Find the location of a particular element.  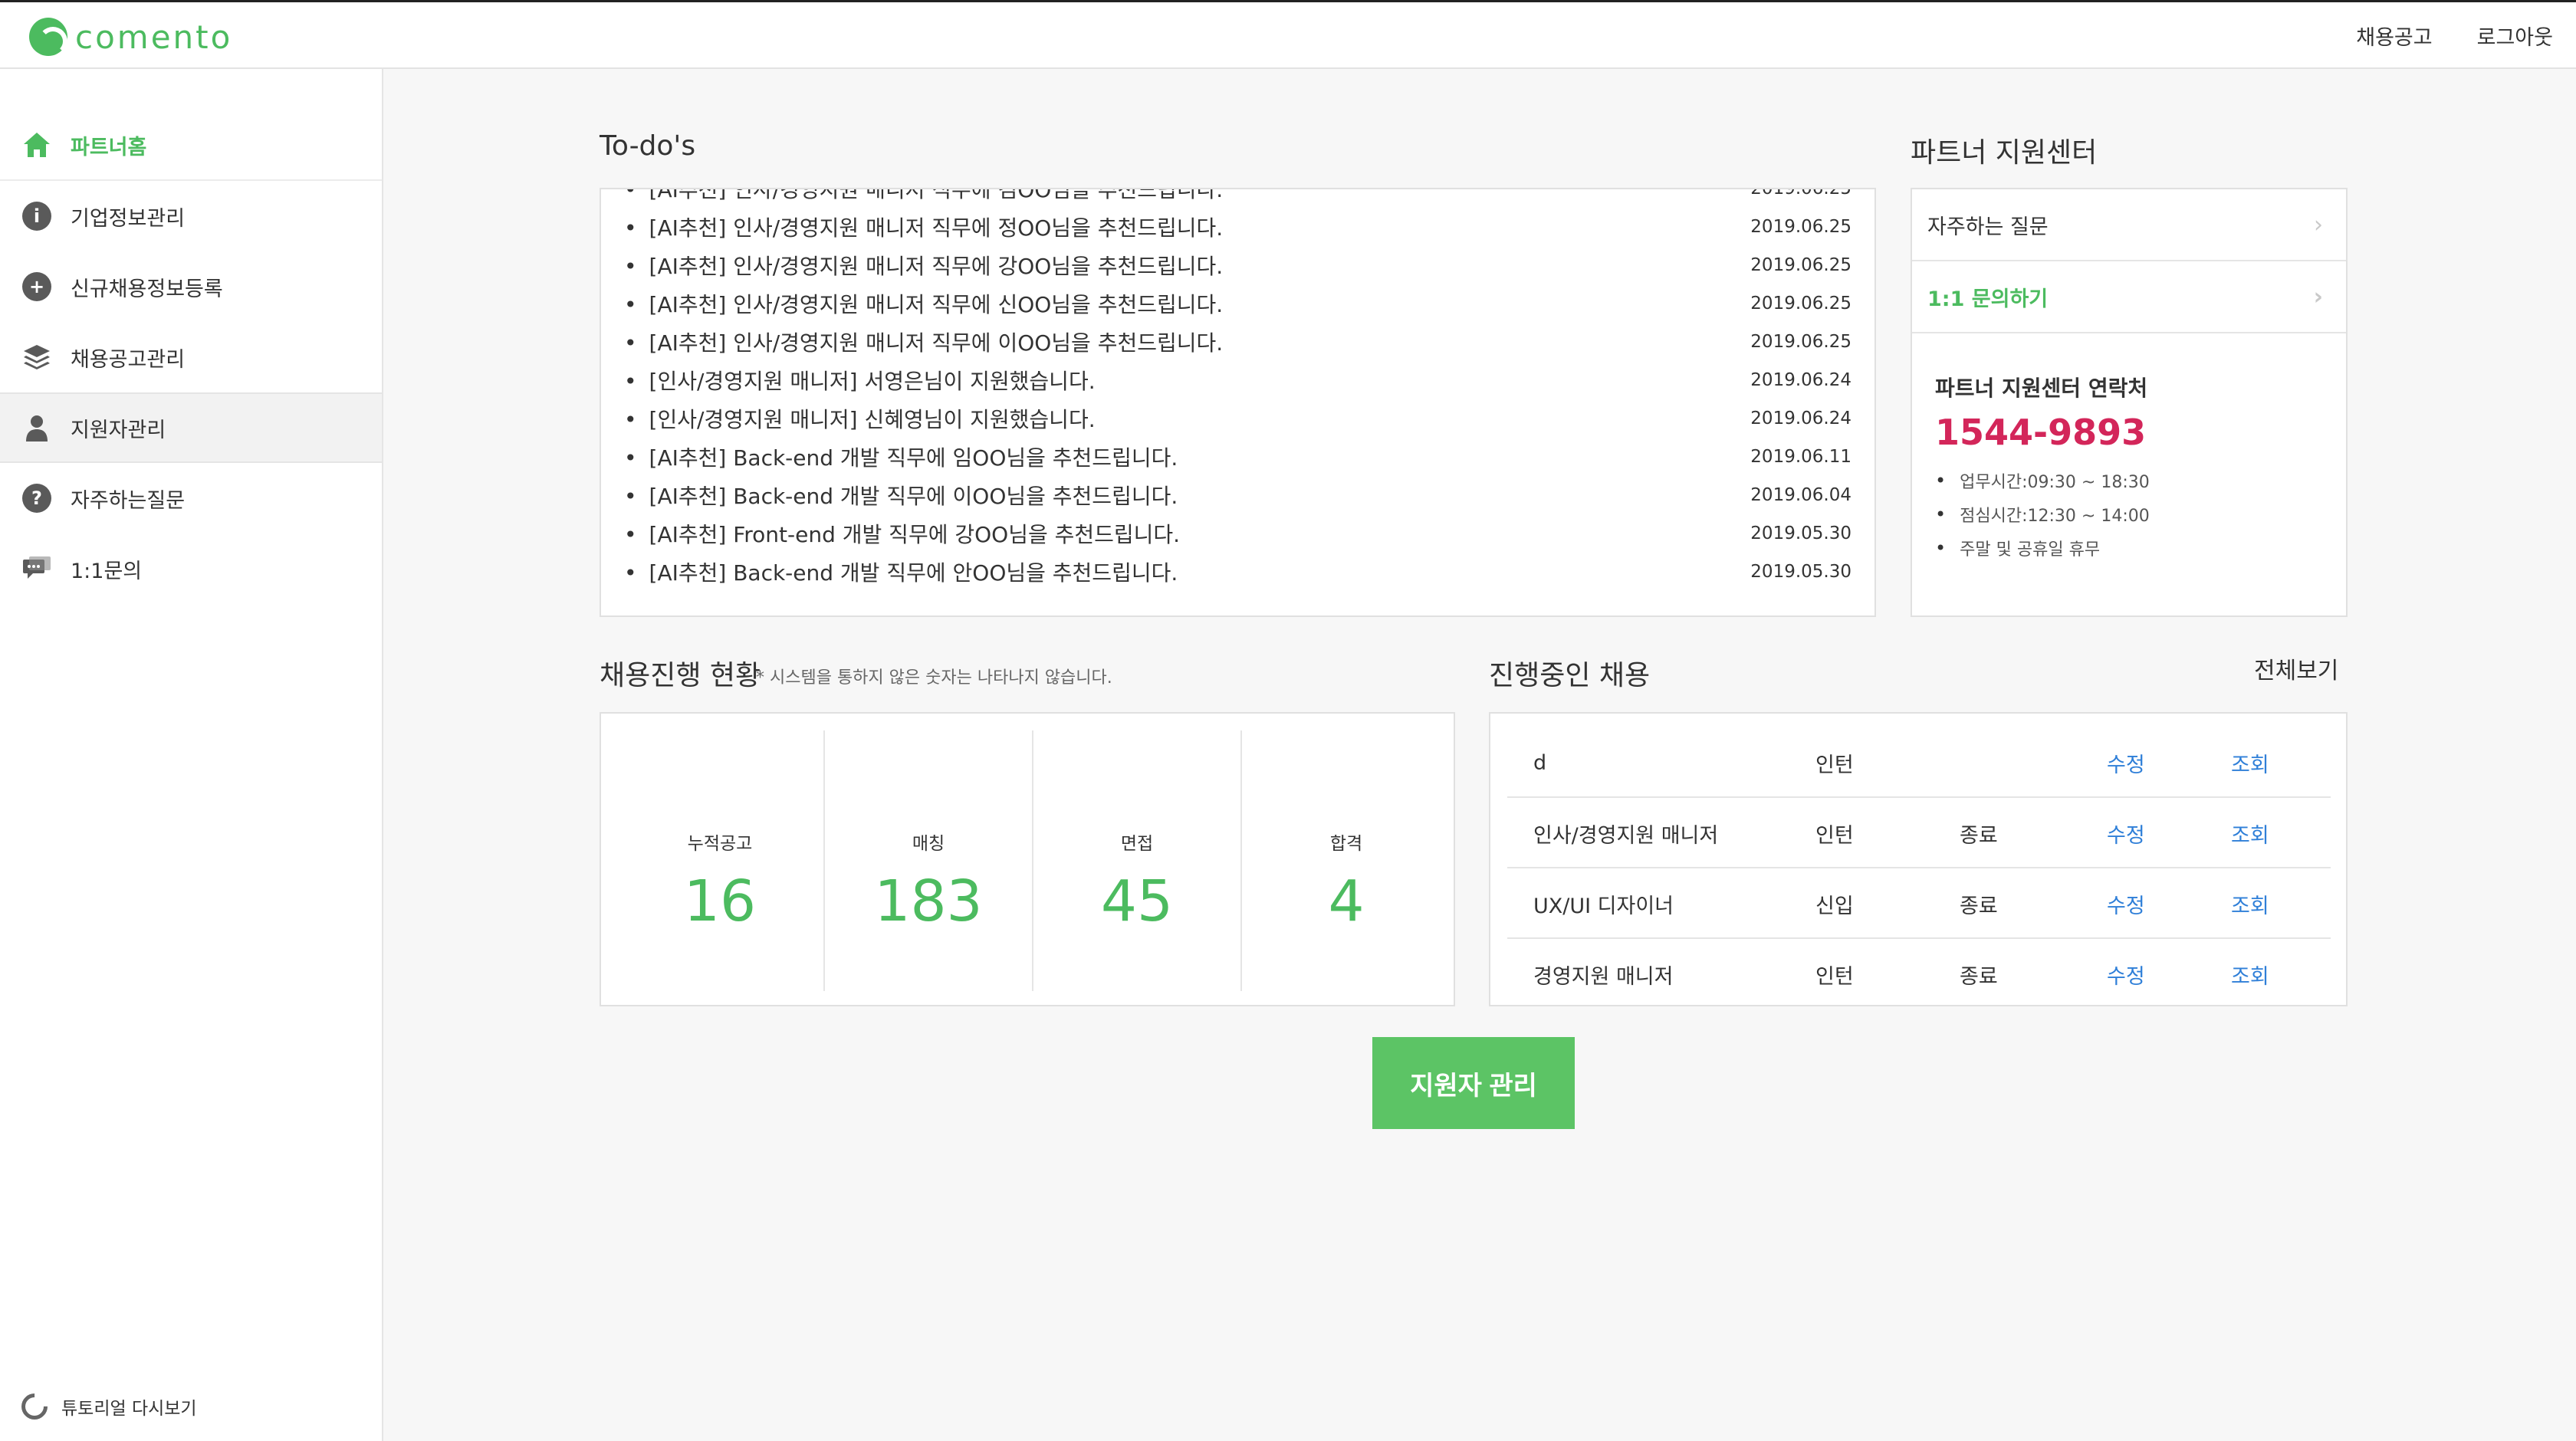

sidebar-item-partner-home: 파트너홈 is located at coordinates (191, 145).